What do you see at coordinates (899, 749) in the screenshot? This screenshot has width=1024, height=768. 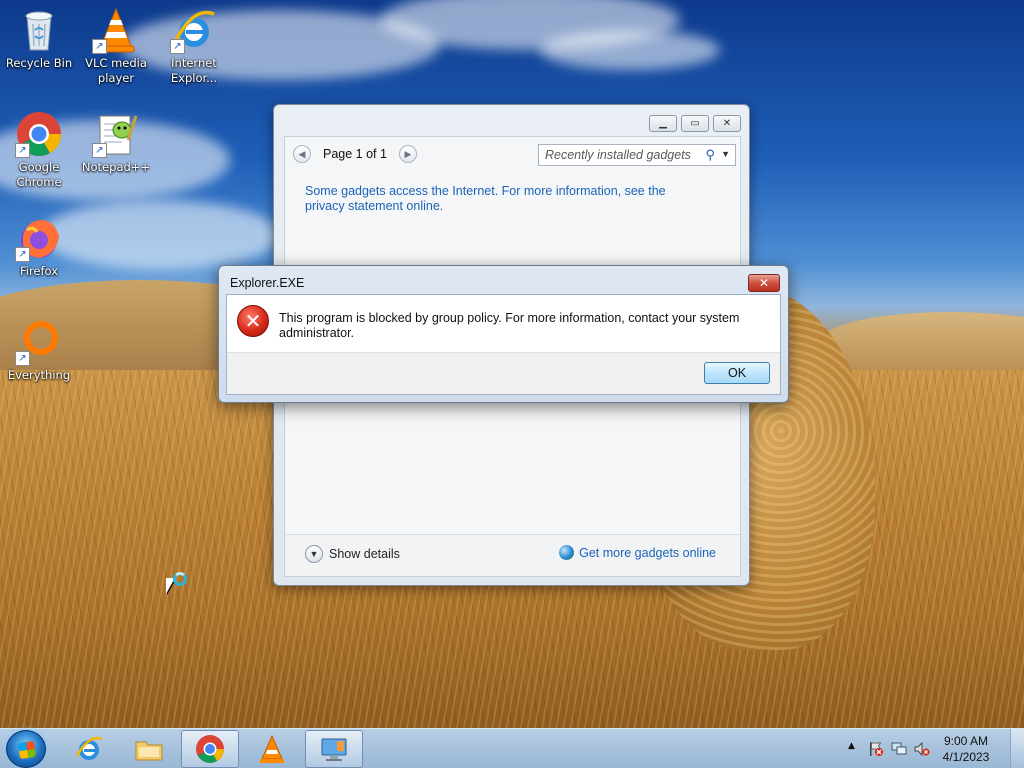 I see `network-icon` at bounding box center [899, 749].